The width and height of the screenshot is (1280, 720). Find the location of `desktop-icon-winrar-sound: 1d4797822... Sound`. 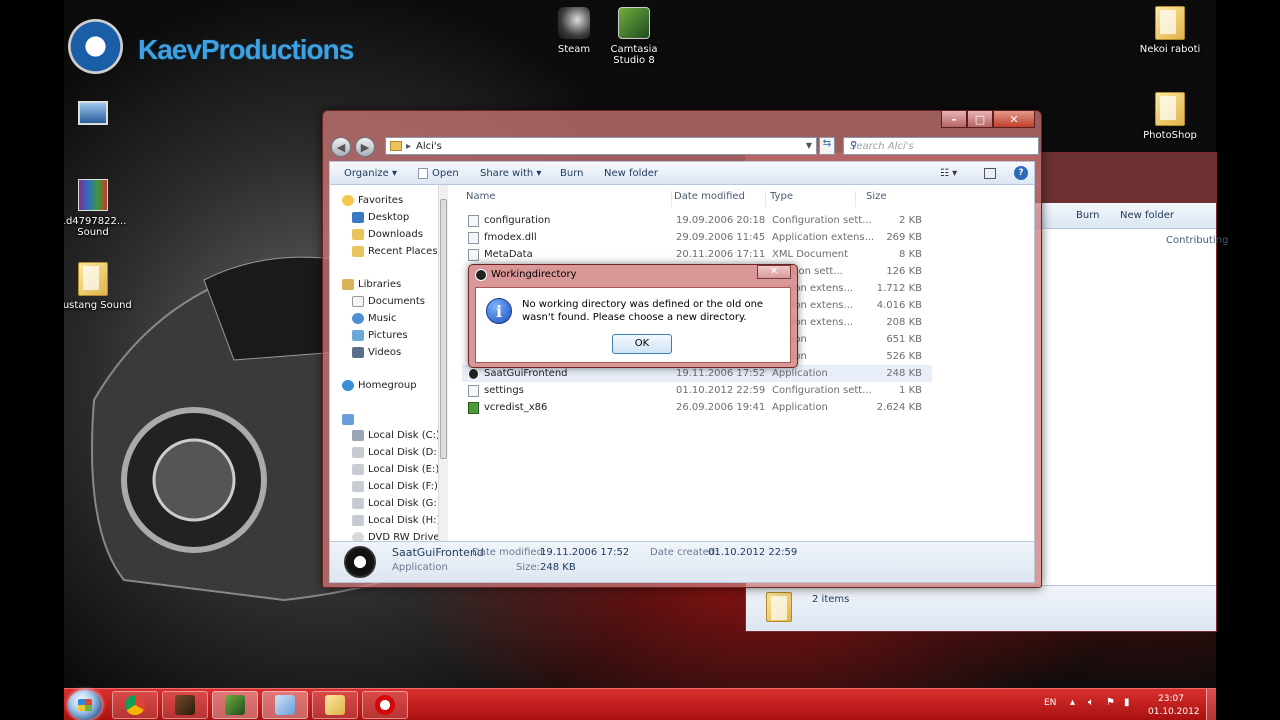

desktop-icon-winrar-sound: 1d4797822... Sound is located at coordinates (98, 208).